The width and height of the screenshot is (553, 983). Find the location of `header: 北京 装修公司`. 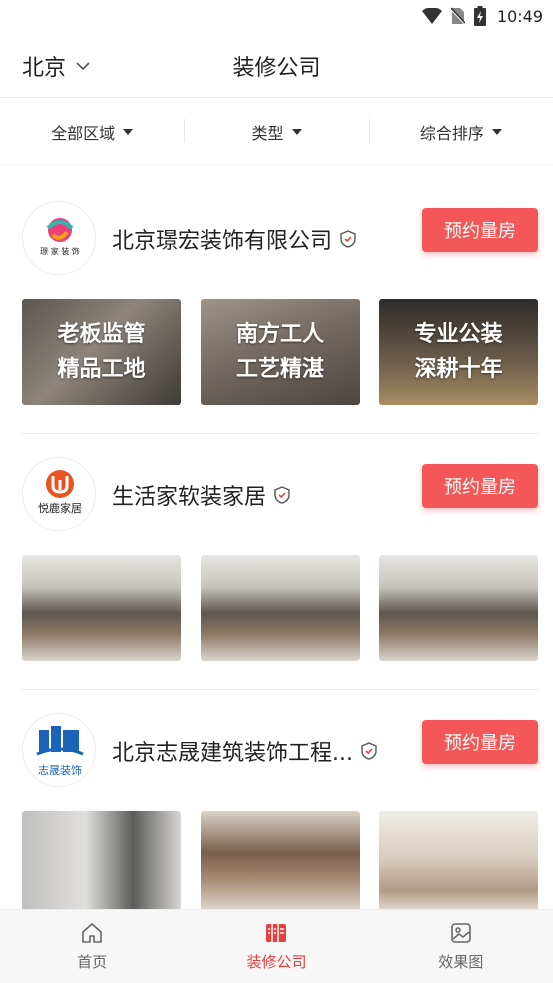

header: 北京 装修公司 is located at coordinates (276, 65).